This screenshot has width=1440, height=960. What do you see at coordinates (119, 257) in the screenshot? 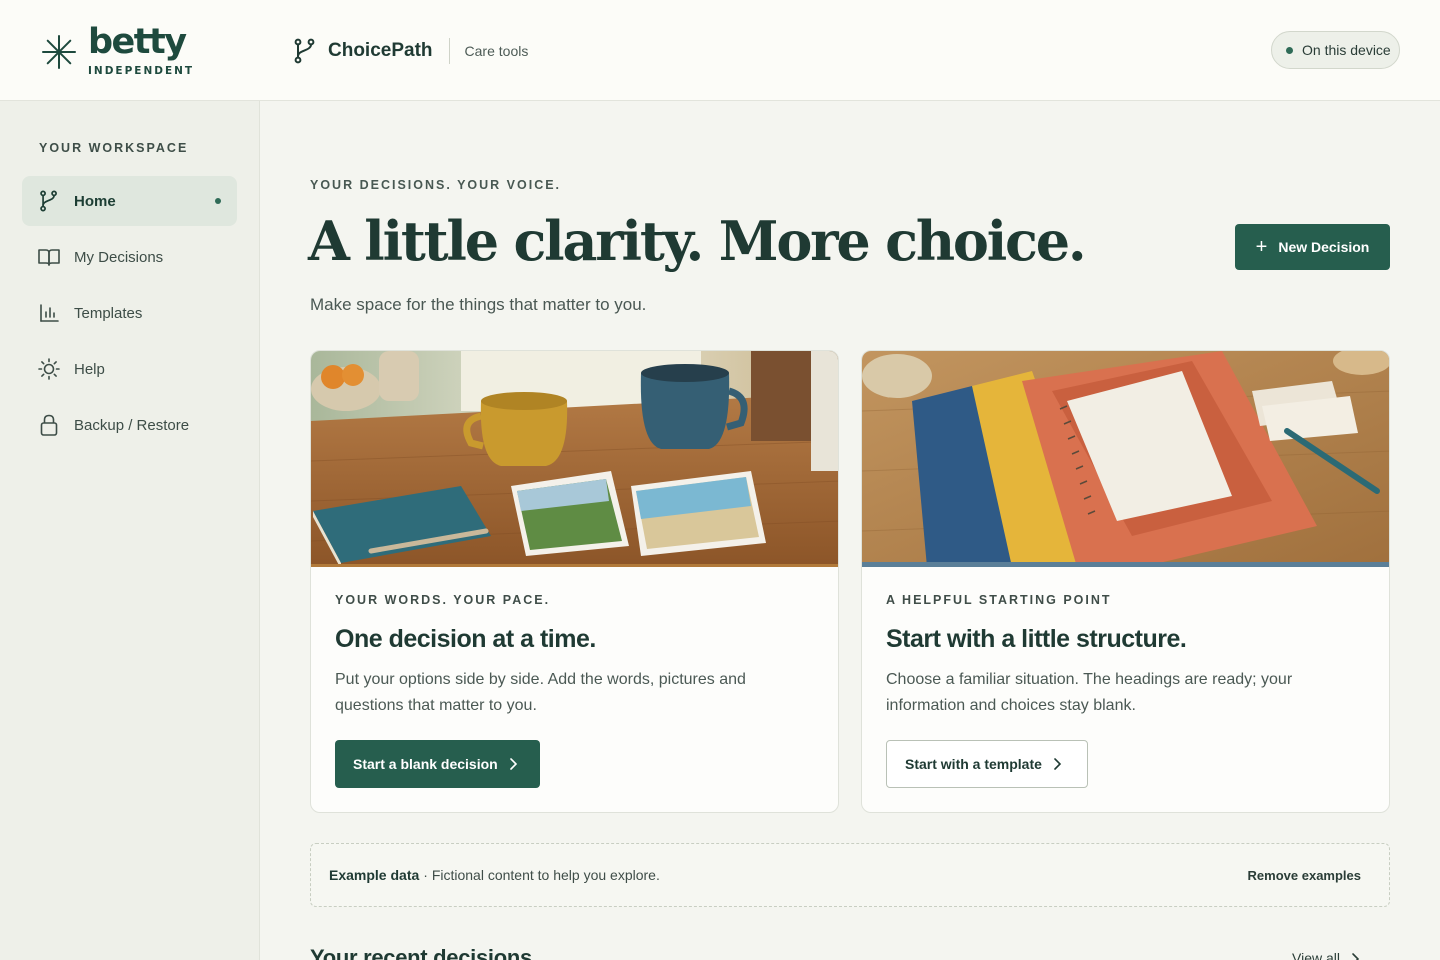
I see `sidebar-item-label: My Decisions` at bounding box center [119, 257].